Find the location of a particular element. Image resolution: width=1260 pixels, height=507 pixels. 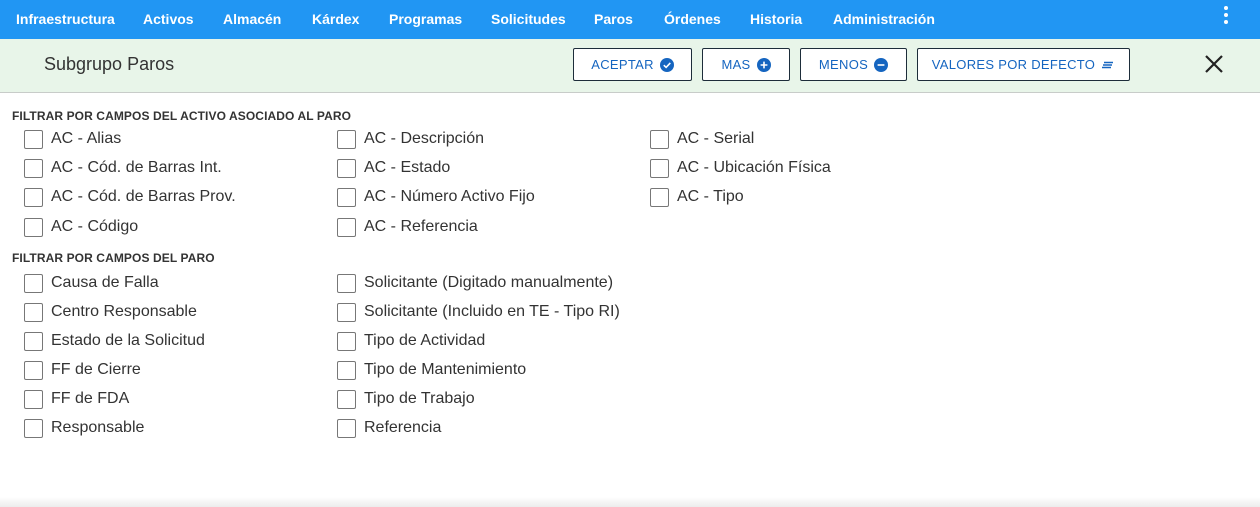

checkbox-solicitante-incluido: Solicitante (Incluido en TE - Tipo RI) is located at coordinates (478, 312).